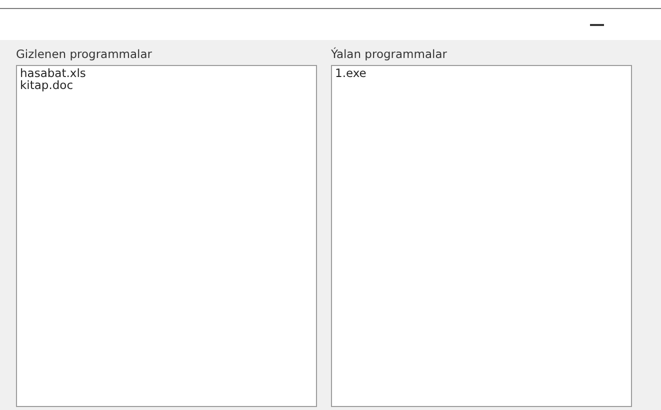  I want to click on list-label: Gizlenen programmalar, so click(85, 54).